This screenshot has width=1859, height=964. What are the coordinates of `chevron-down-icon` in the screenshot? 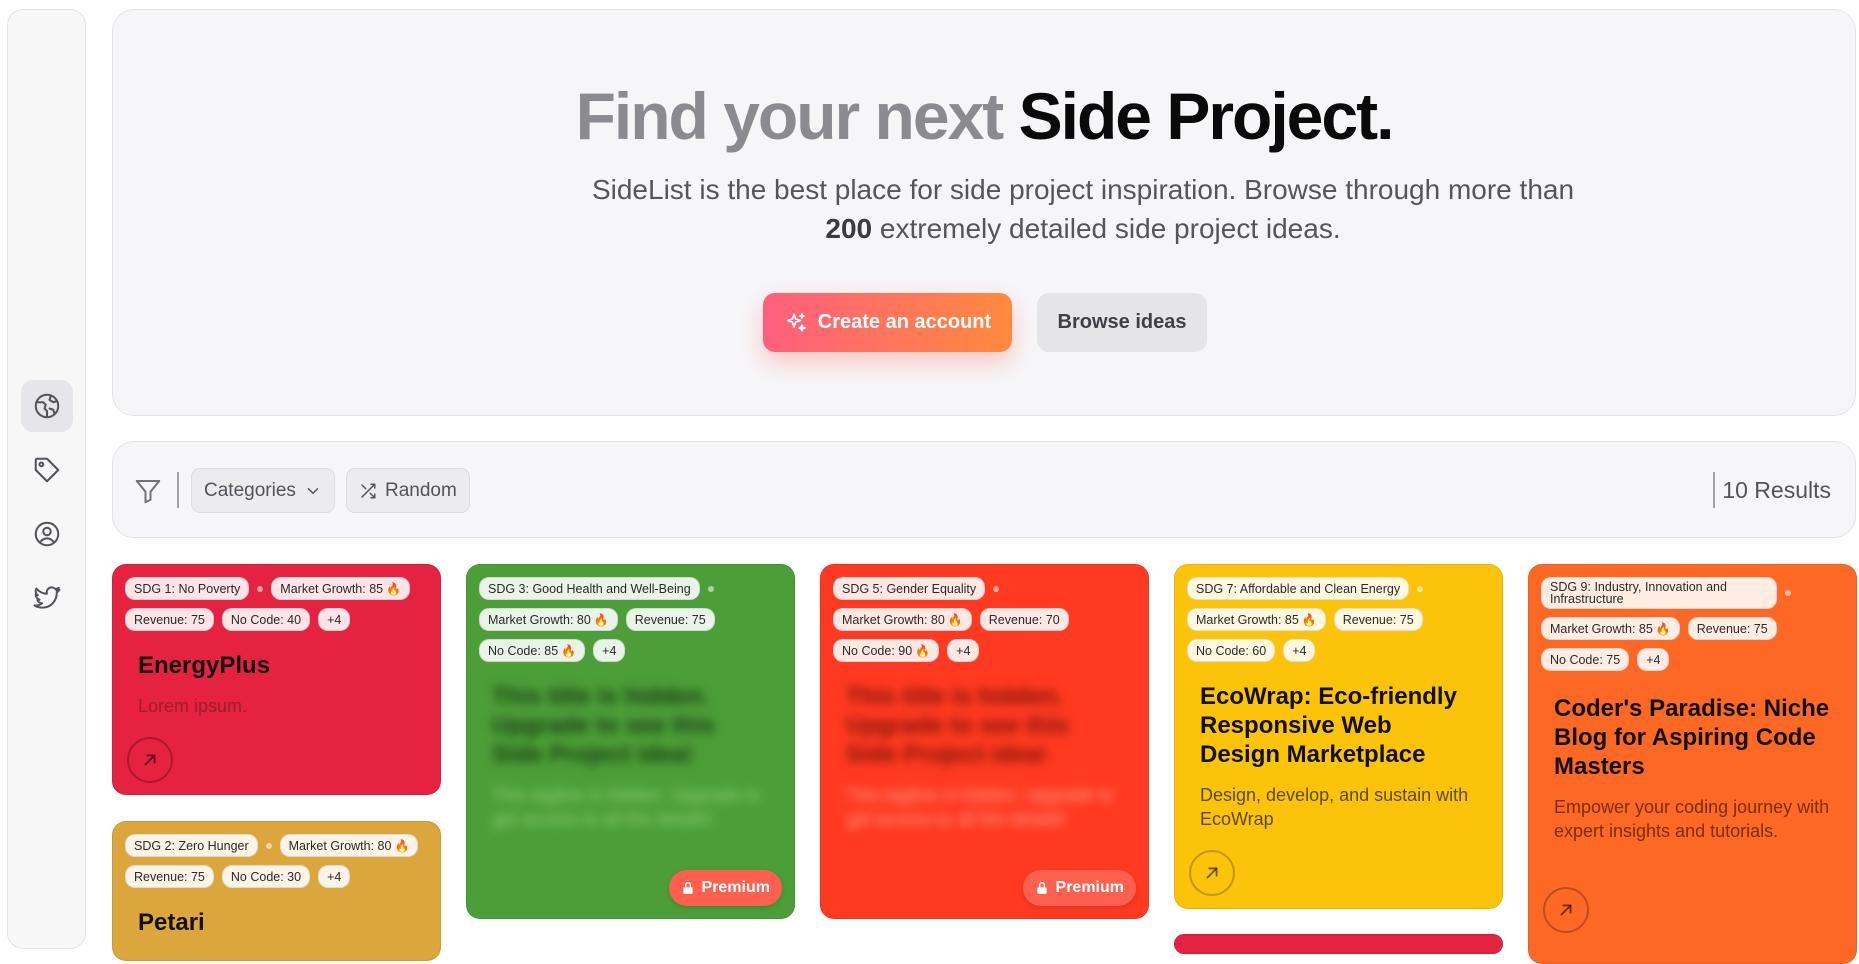 It's located at (313, 490).